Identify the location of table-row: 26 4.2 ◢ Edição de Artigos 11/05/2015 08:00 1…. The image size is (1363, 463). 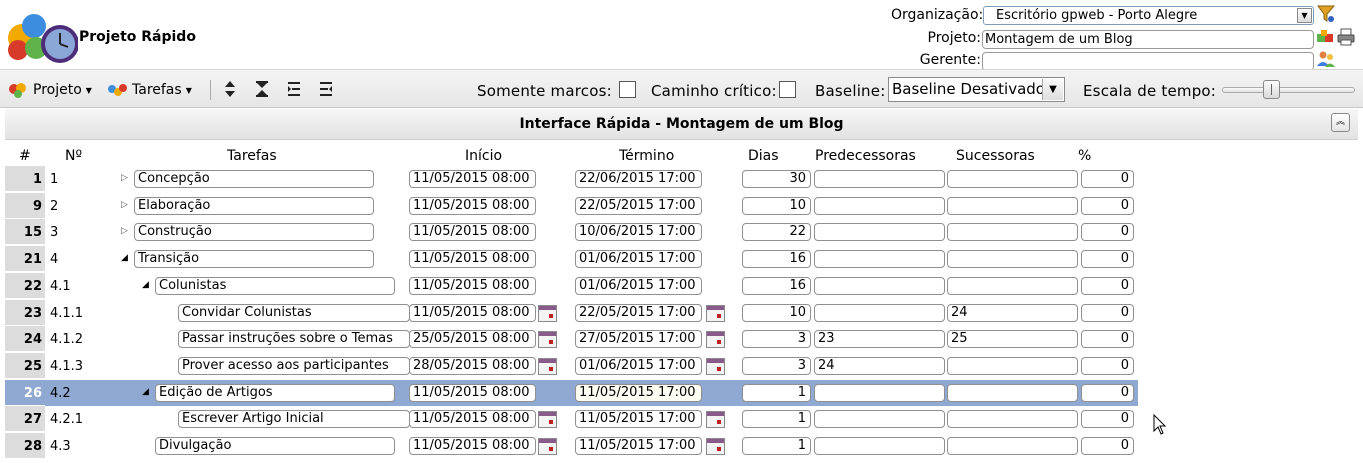
(571, 392).